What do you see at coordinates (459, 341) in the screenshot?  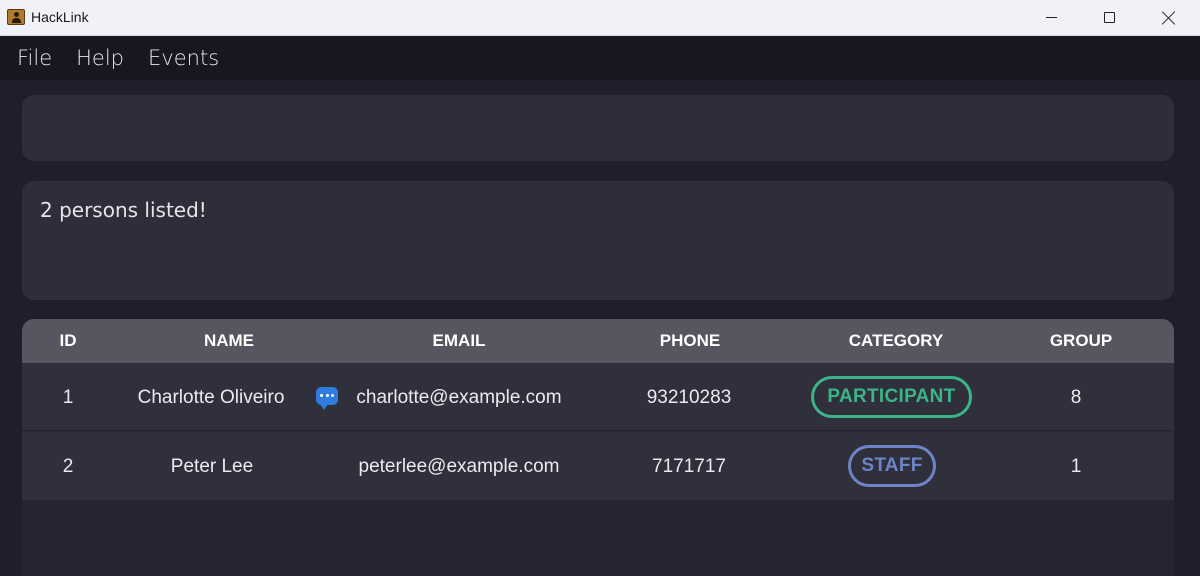 I see `header-email: EMAIL` at bounding box center [459, 341].